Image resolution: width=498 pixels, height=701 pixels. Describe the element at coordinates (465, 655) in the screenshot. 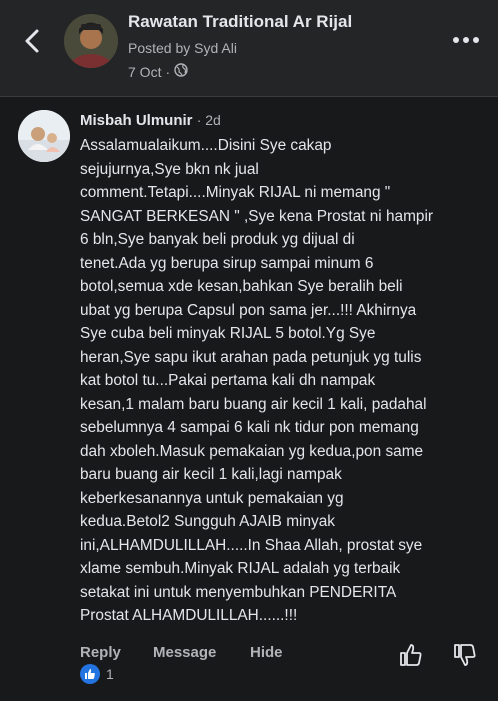

I see `dislike-icon` at that location.